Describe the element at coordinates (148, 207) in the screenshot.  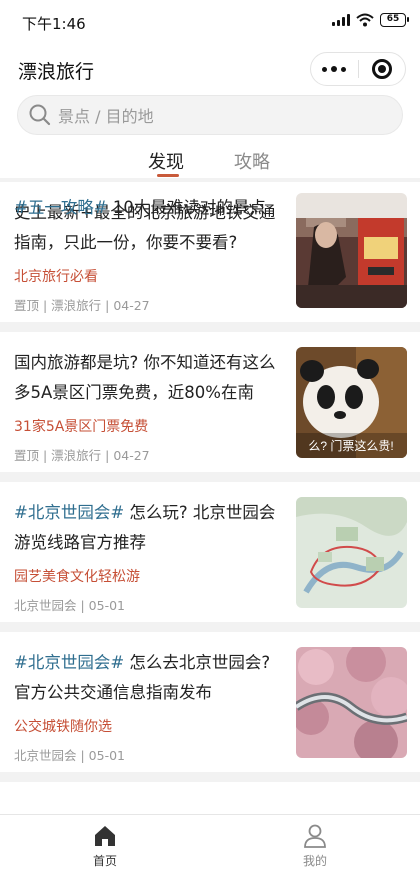
I see `article-title: #五一攻略# 10大最难读对的景点名` at that location.